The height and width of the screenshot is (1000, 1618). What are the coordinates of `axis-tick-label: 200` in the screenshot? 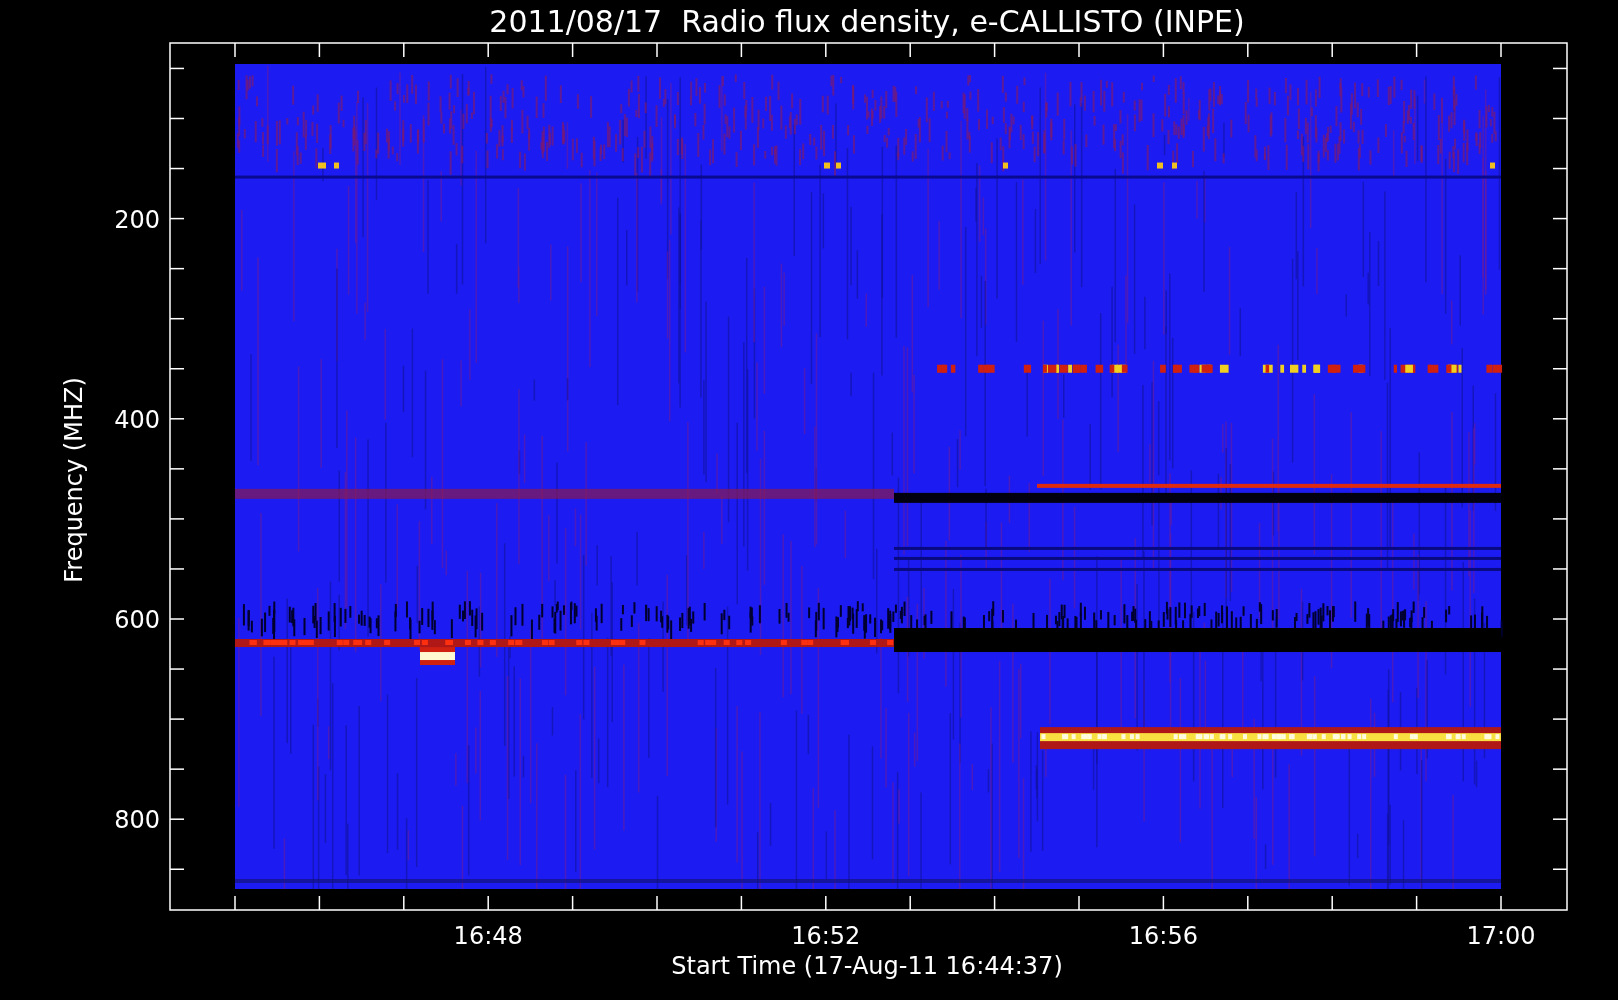 It's located at (137, 219).